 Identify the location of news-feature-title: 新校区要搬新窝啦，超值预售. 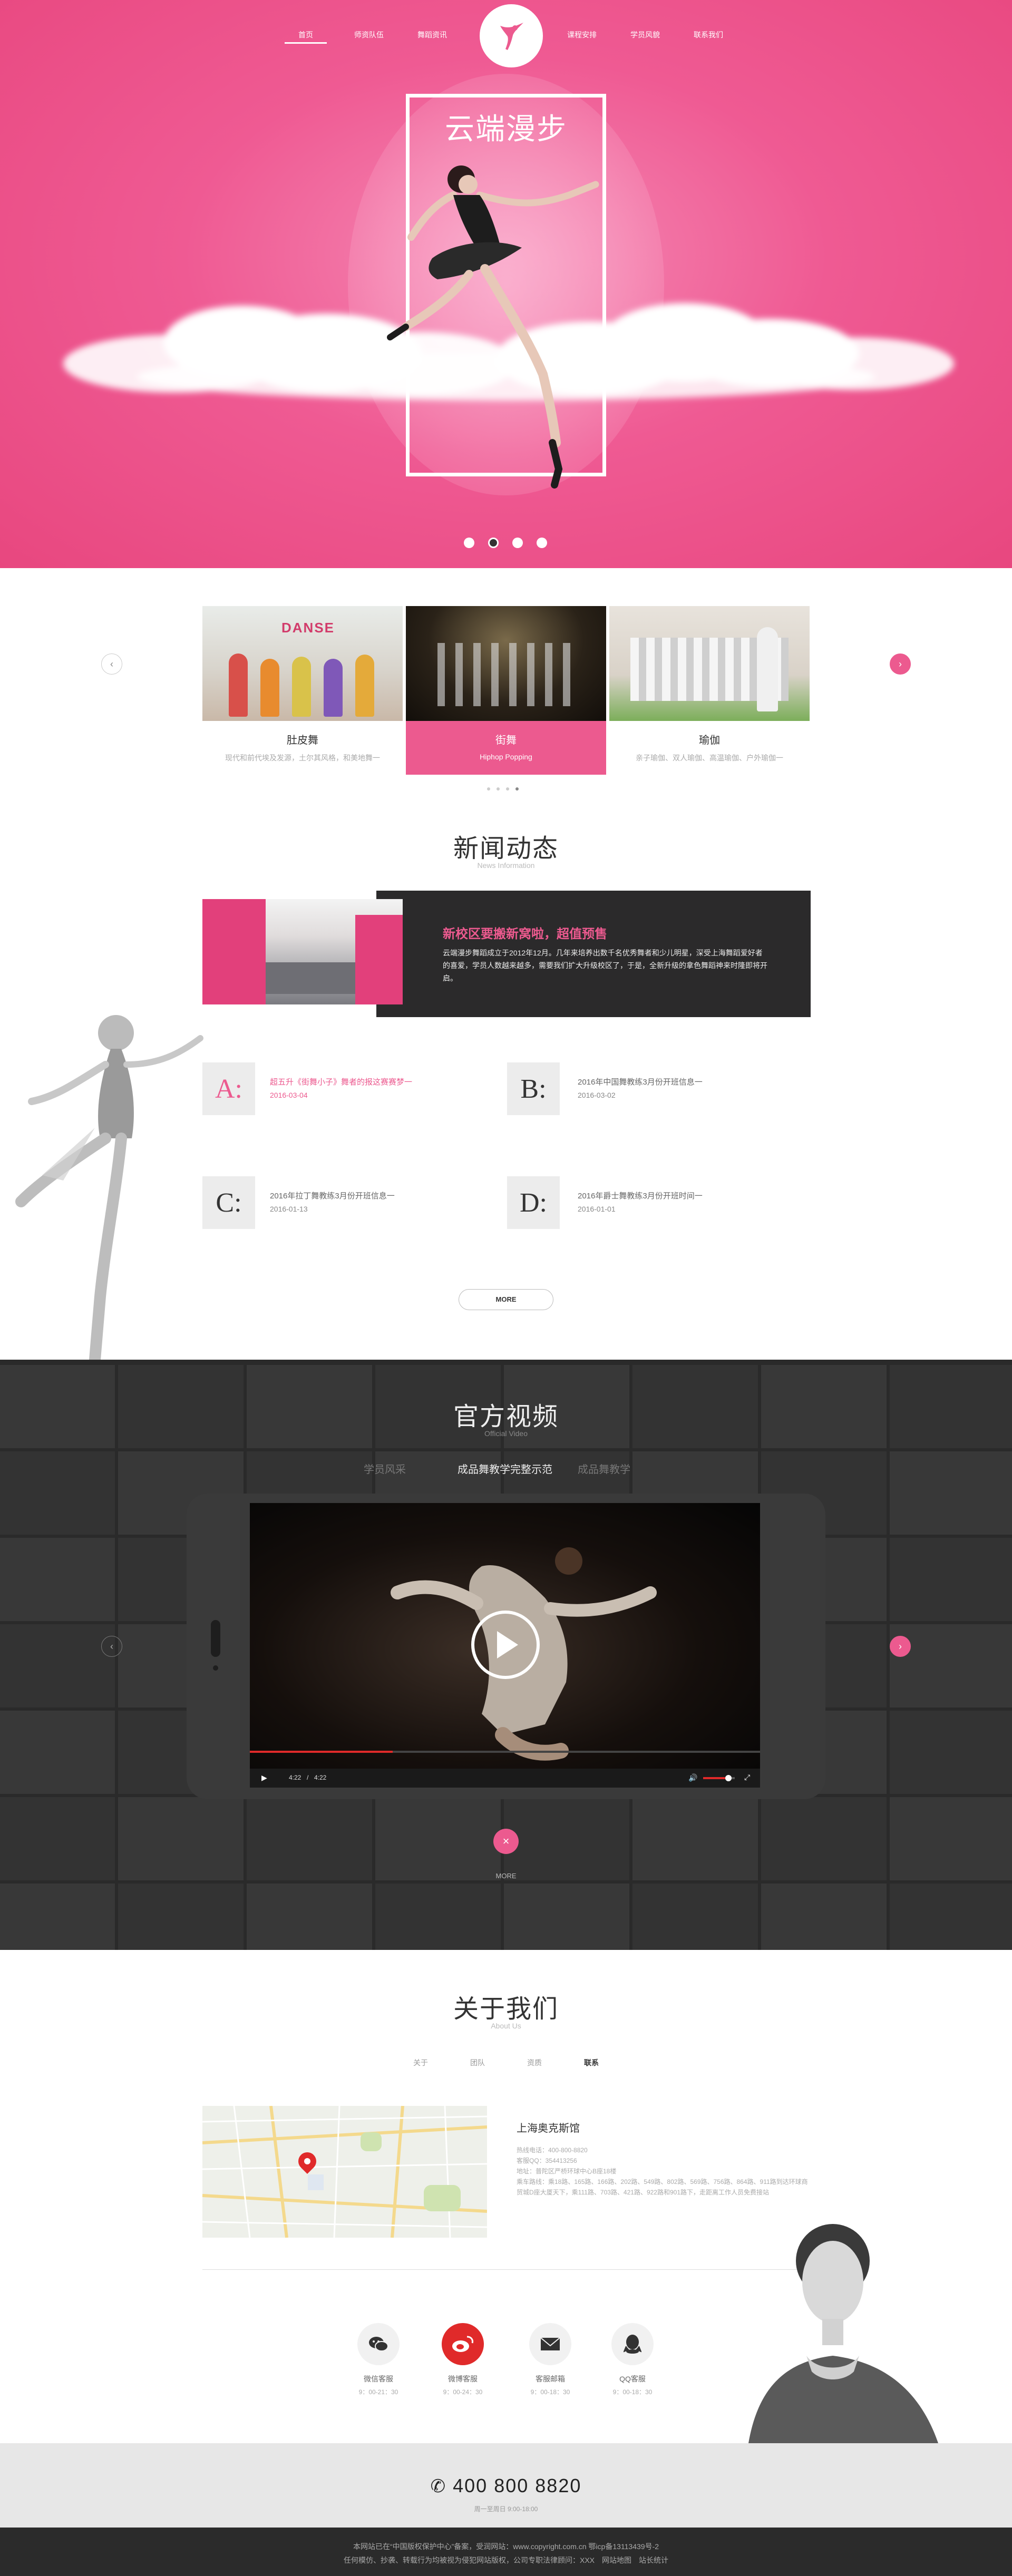
(525, 932).